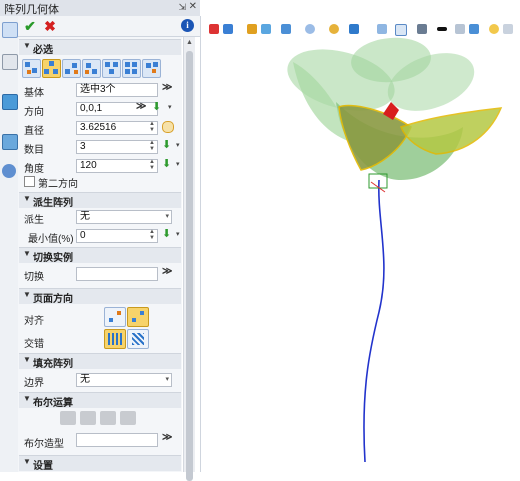  I want to click on feature-tree-icon, so click(10, 62).